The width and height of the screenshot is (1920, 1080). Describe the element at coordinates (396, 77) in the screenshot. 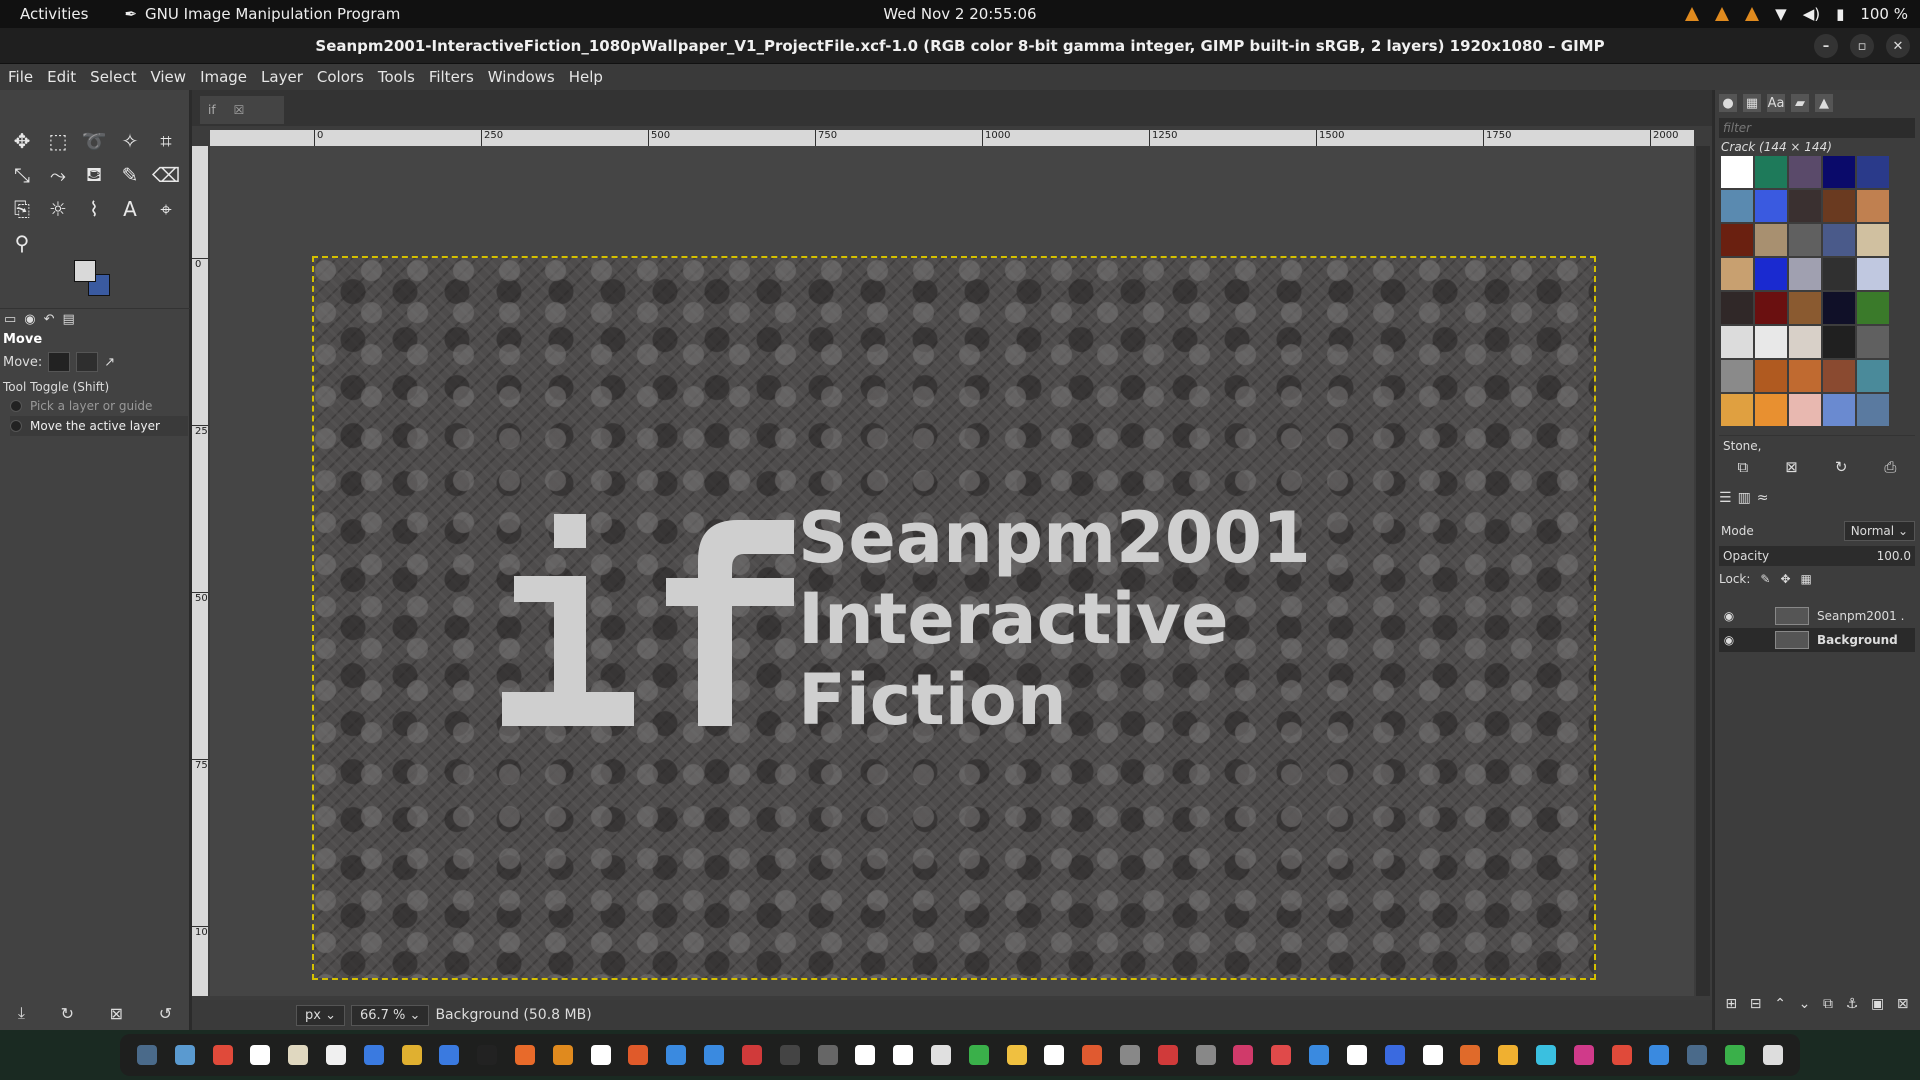

I see `menu-tools: Tools` at that location.